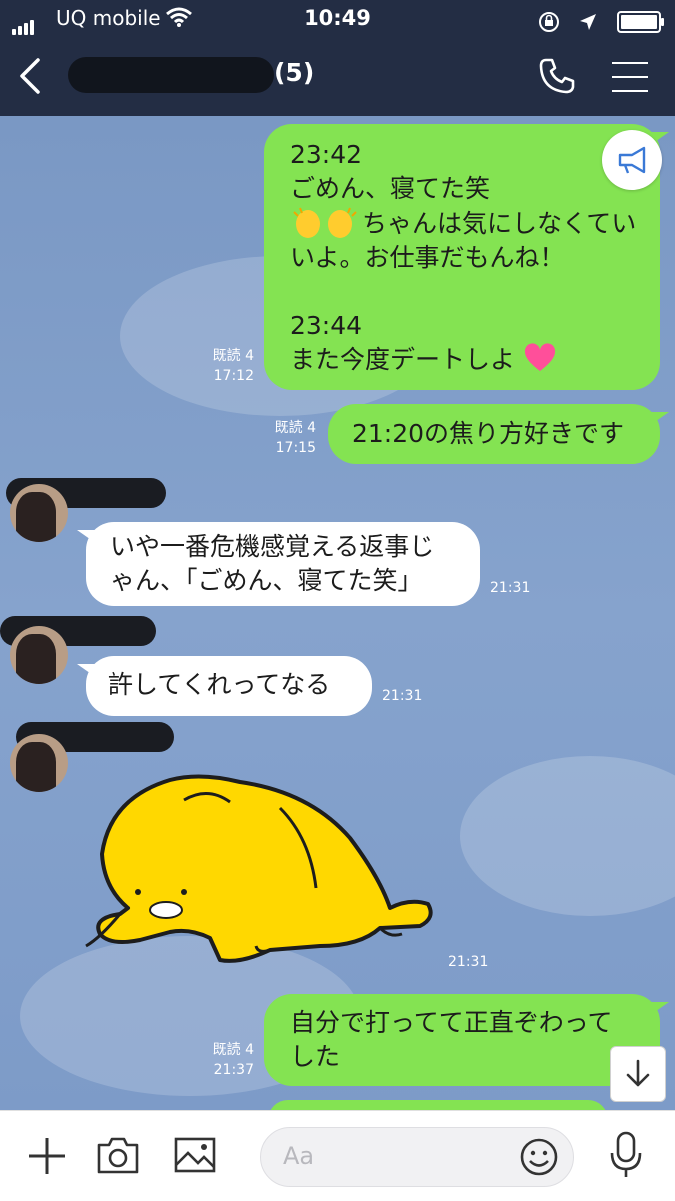 The height and width of the screenshot is (1201, 675). I want to click on message-time: 17:15, so click(295, 448).